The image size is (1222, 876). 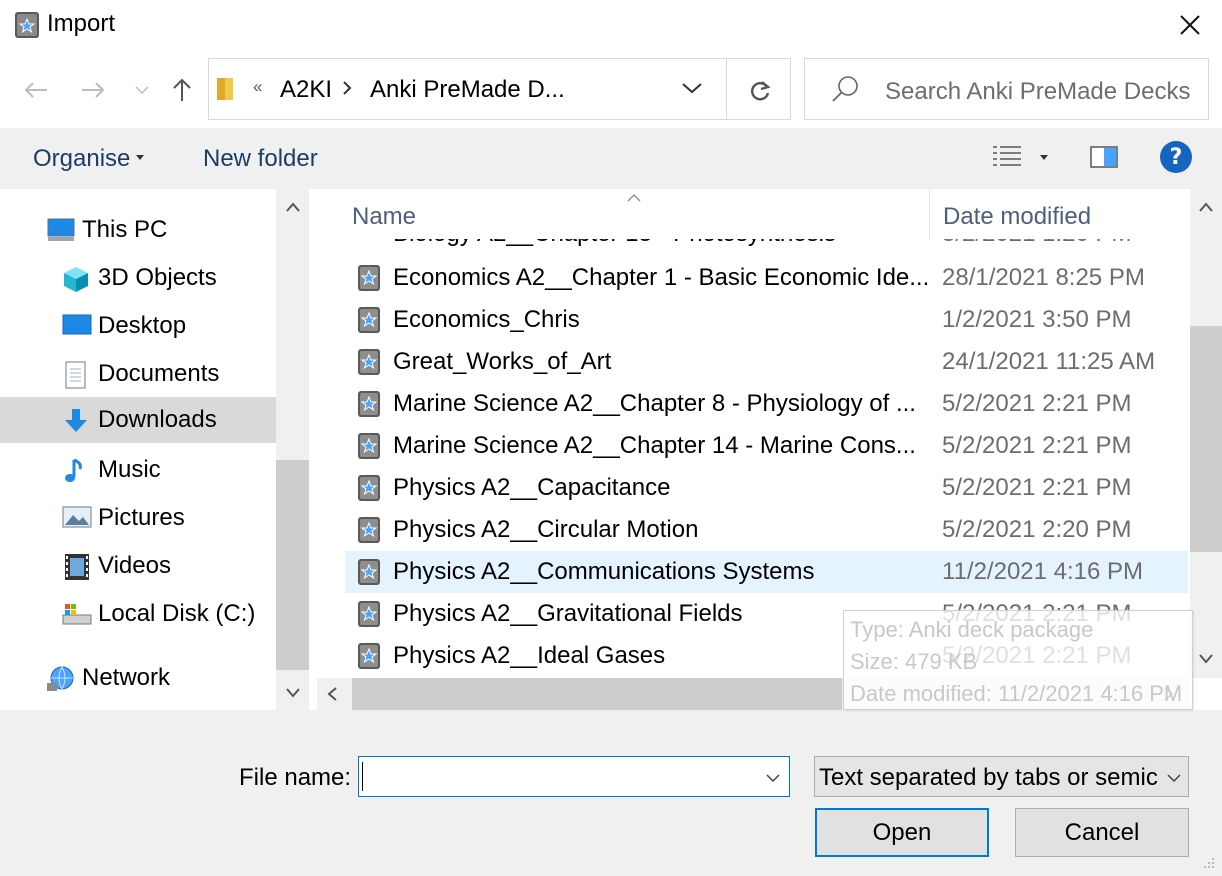 What do you see at coordinates (138, 278) in the screenshot?
I see `nav-item-3d-objects: 3D Objects` at bounding box center [138, 278].